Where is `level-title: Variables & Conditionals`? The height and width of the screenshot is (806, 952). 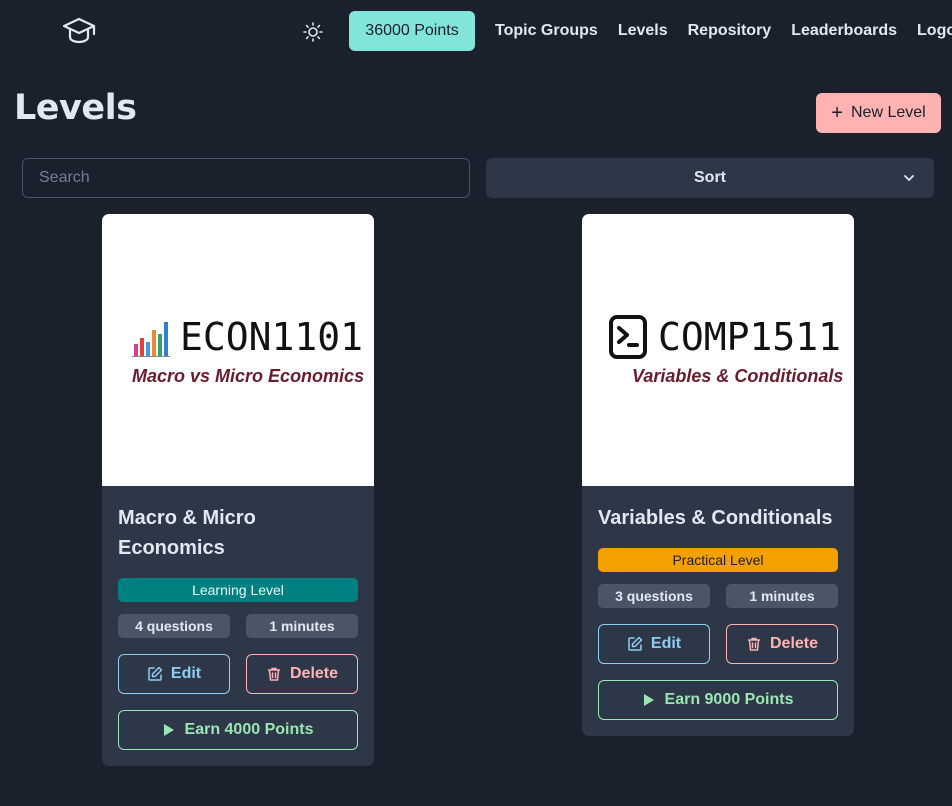
level-title: Variables & Conditionals is located at coordinates (715, 518).